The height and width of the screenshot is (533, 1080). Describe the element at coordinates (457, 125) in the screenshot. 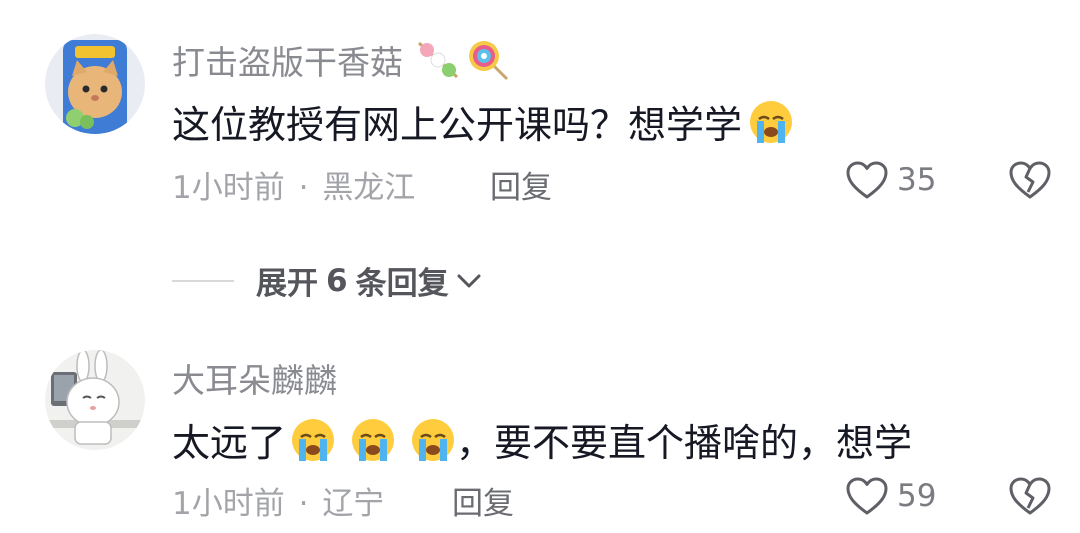

I see `comment-text-body: 这位教授有网上公开课吗？想学学` at that location.